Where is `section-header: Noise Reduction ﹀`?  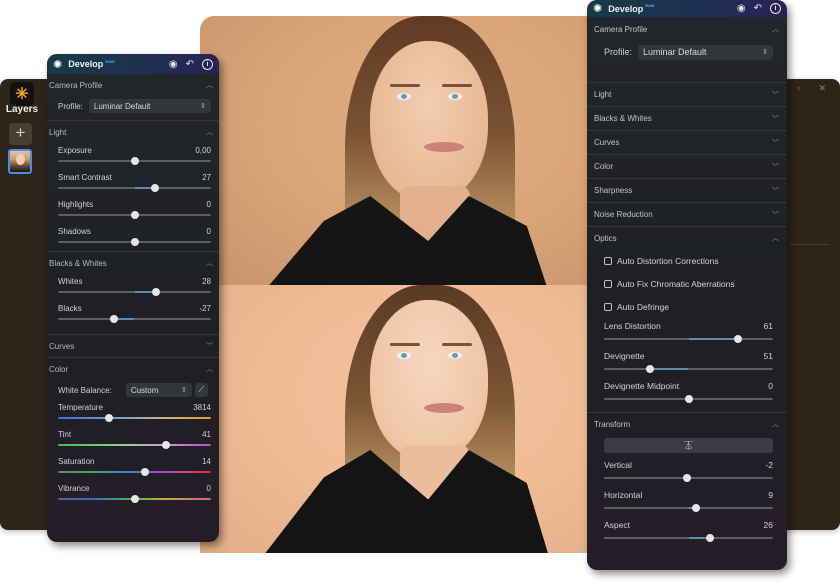
section-header: Noise Reduction ﹀ is located at coordinates (687, 214).